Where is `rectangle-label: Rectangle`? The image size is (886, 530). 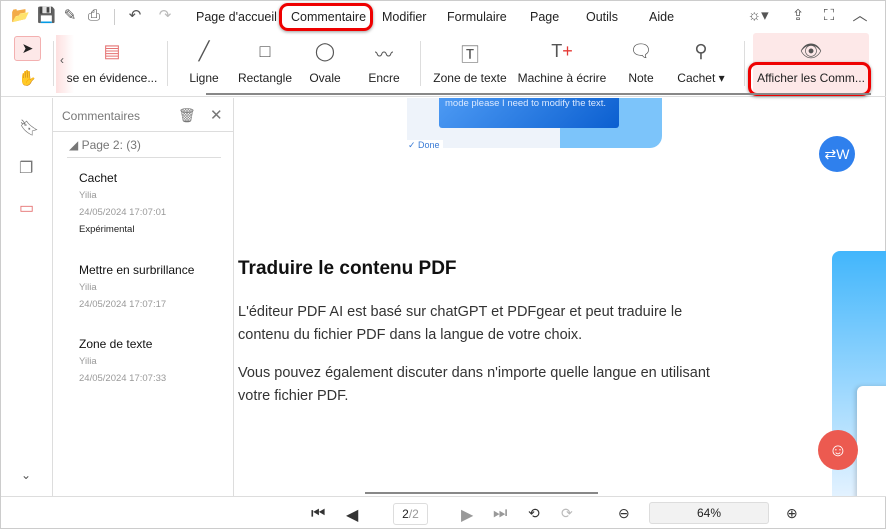
rectangle-label: Rectangle is located at coordinates (265, 78).